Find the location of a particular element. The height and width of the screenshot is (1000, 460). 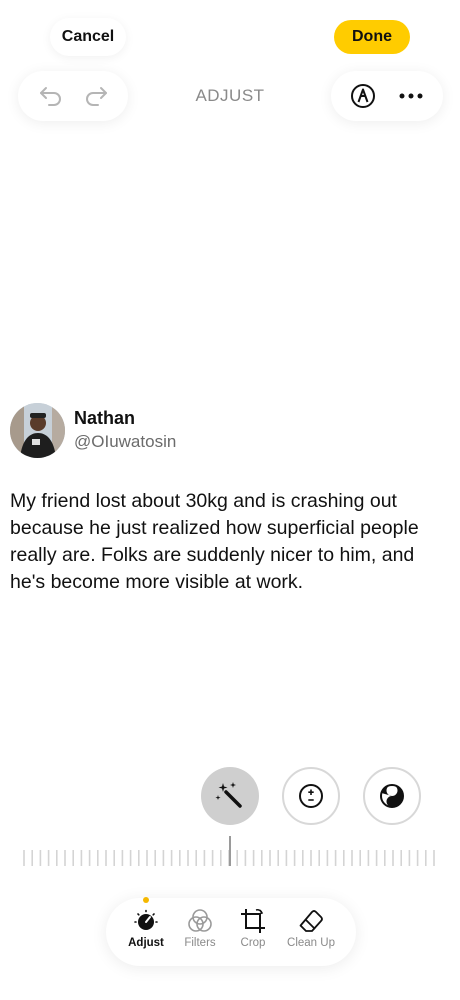

editing-tab-bar: Adjust Filters Crop Clean Up is located at coordinates (231, 931).